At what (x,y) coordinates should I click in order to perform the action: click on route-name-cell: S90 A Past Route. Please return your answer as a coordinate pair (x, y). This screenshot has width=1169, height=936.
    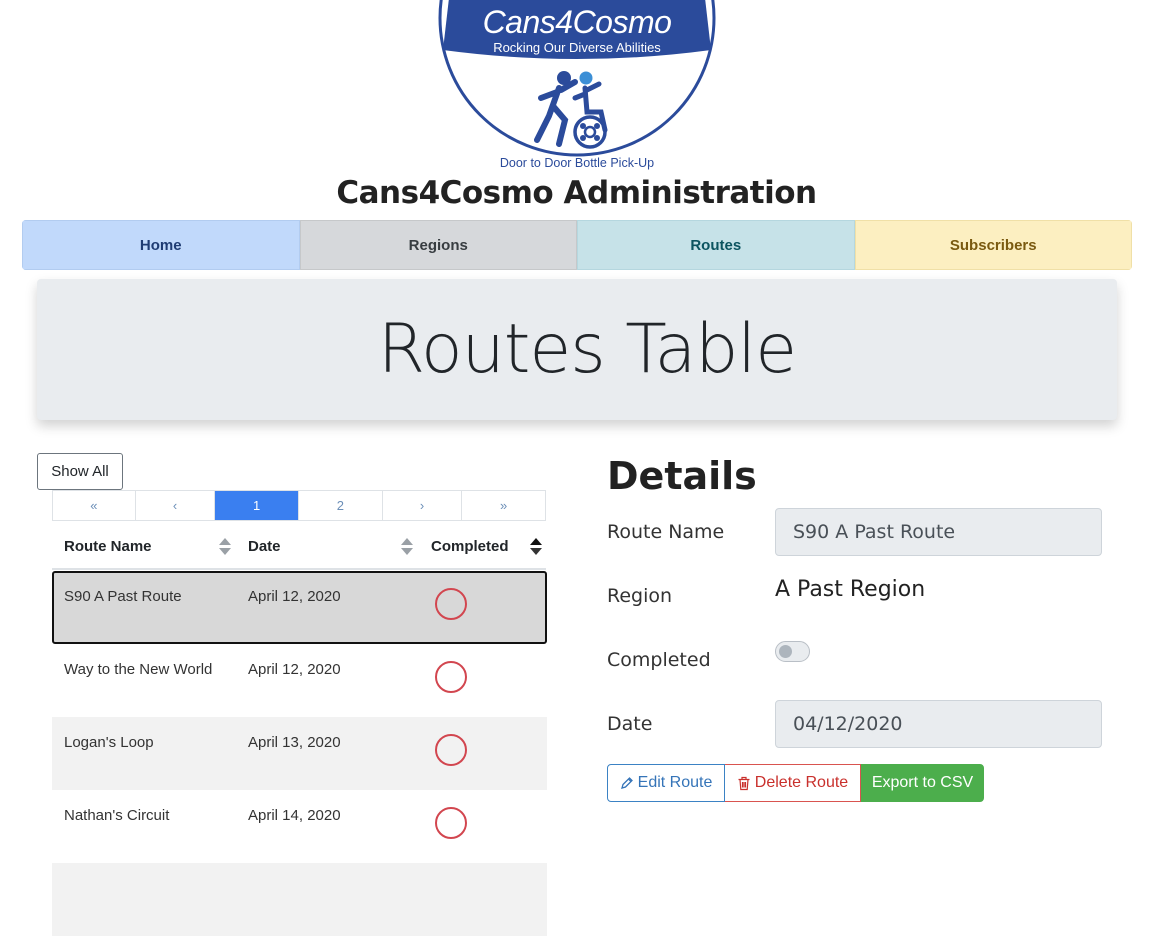
    Looking at the image, I should click on (123, 596).